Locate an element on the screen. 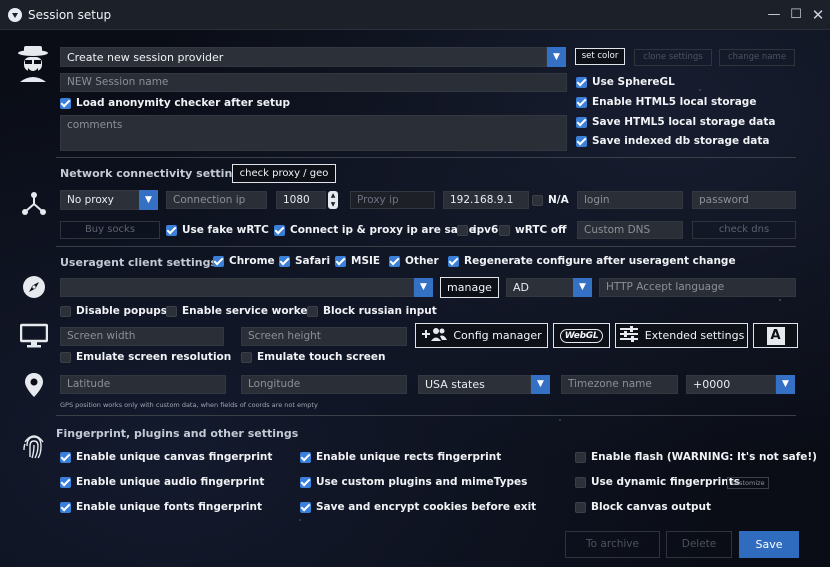 This screenshot has width=830, height=567. checkbox-label: Connect ip & proxy ip are same is located at coordinates (383, 230).